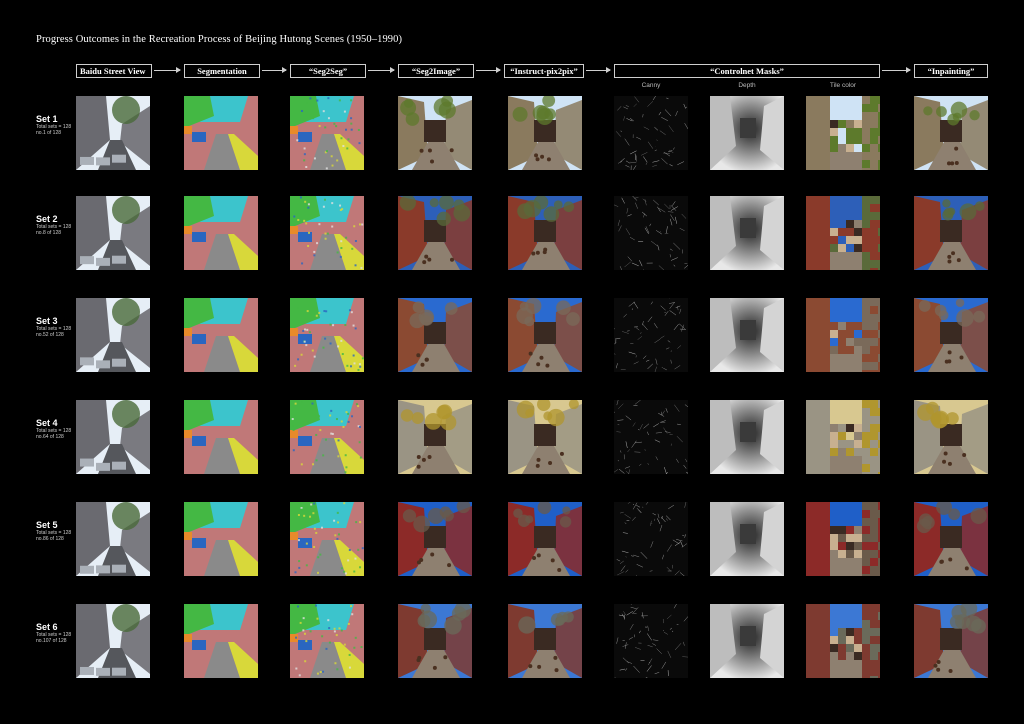 This screenshot has height=724, width=1024. I want to click on set-index: no.52 of 128, so click(50, 335).